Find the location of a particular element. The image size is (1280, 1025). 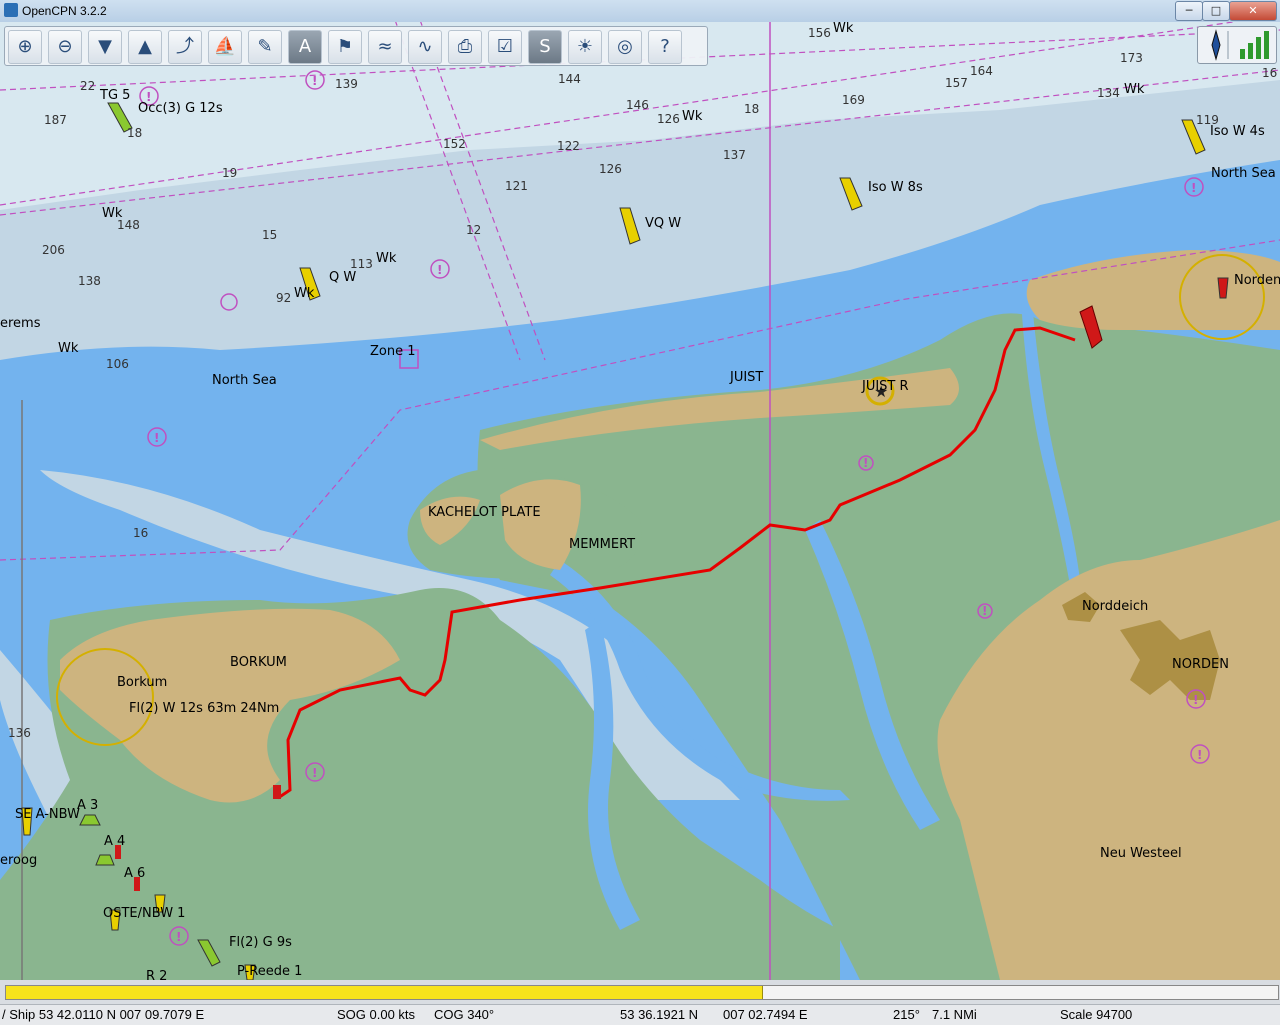

label-borkum-light-char: Fl(2) W 12s 63m 24Nm is located at coordinates (204, 708).